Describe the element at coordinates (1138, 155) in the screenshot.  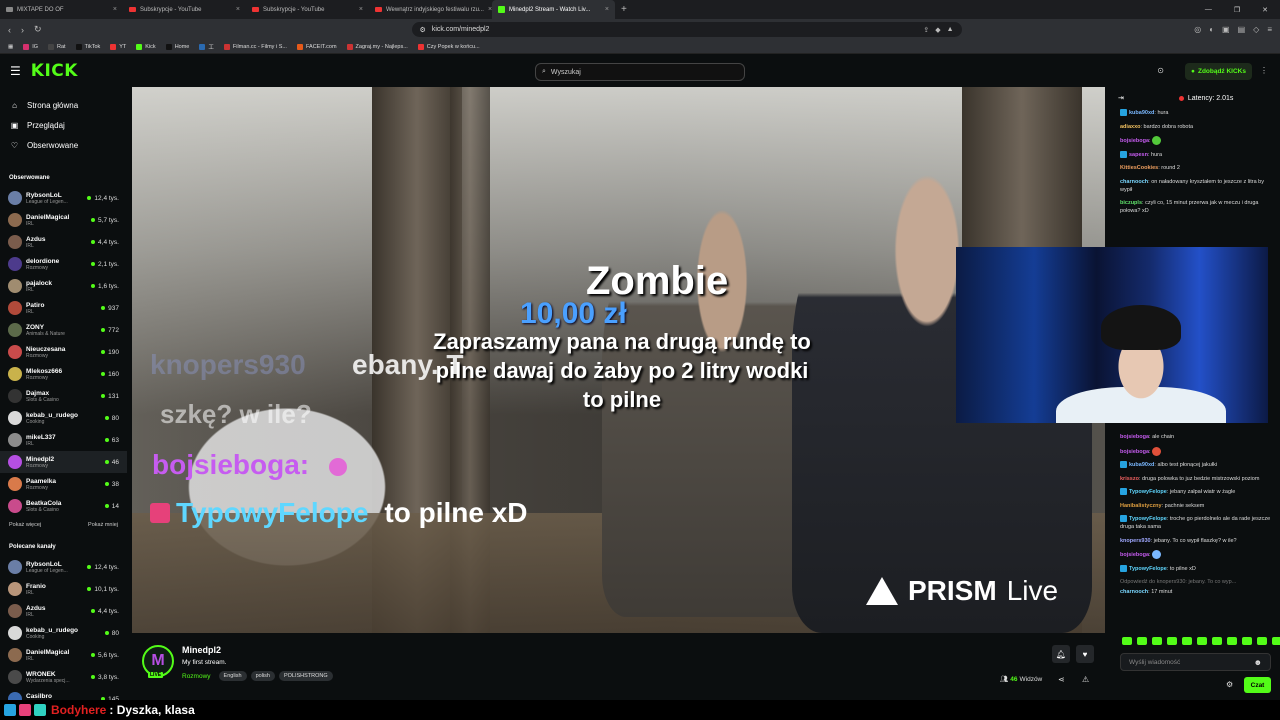
I see `chat-username: sapesn` at that location.